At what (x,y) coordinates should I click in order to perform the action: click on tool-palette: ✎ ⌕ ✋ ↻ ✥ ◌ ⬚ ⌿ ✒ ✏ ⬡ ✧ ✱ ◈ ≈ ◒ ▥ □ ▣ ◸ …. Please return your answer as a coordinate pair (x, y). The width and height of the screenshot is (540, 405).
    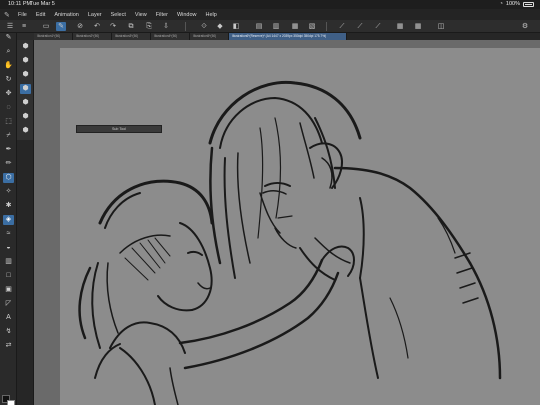
    Looking at the image, I should click on (8, 219).